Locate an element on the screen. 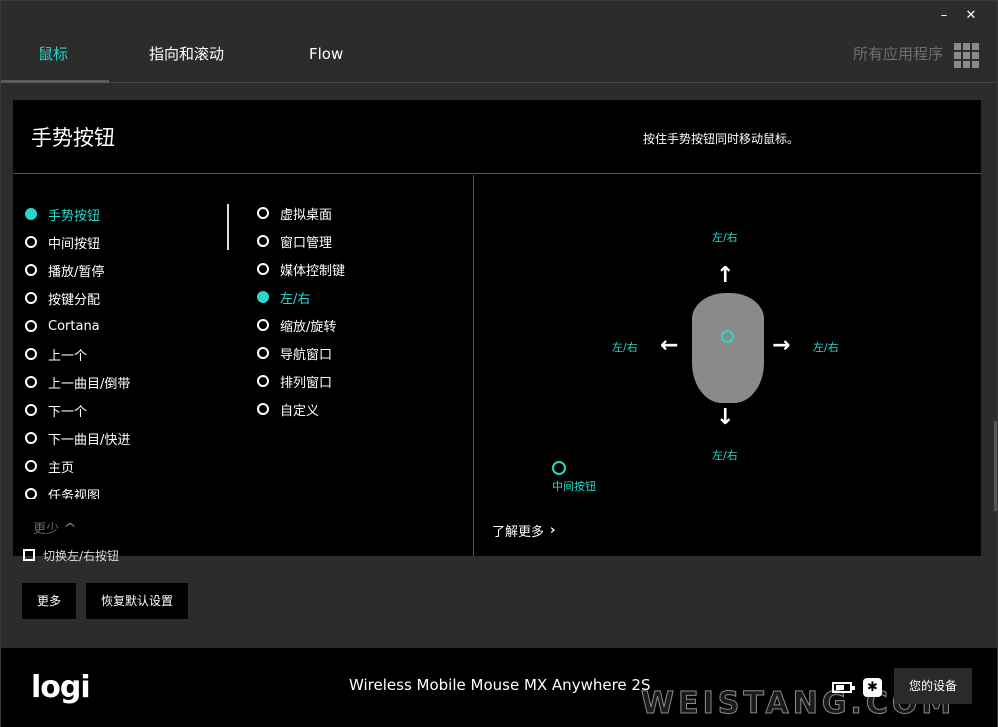  gesture-option-label: 自定义 is located at coordinates (300, 411).